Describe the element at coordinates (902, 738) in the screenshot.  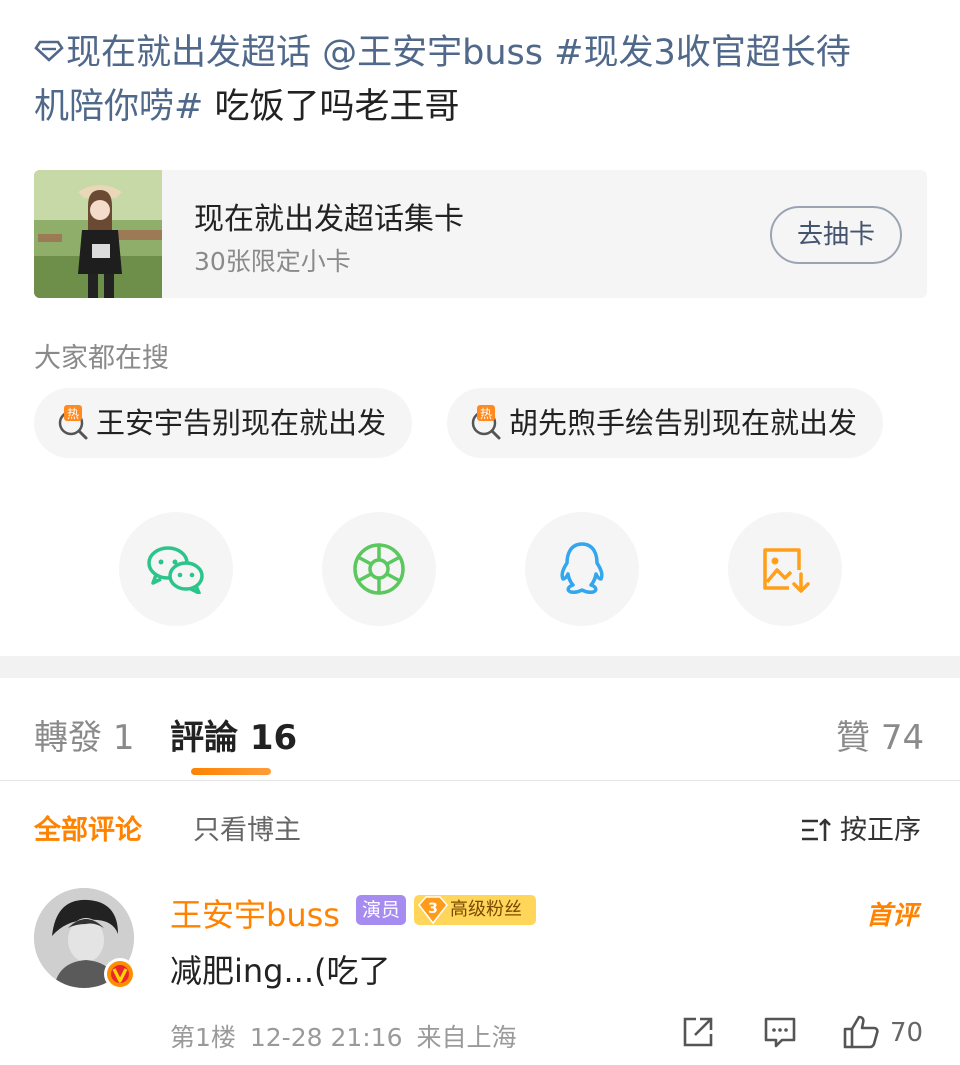
I see `tab-likes-count: 74` at that location.